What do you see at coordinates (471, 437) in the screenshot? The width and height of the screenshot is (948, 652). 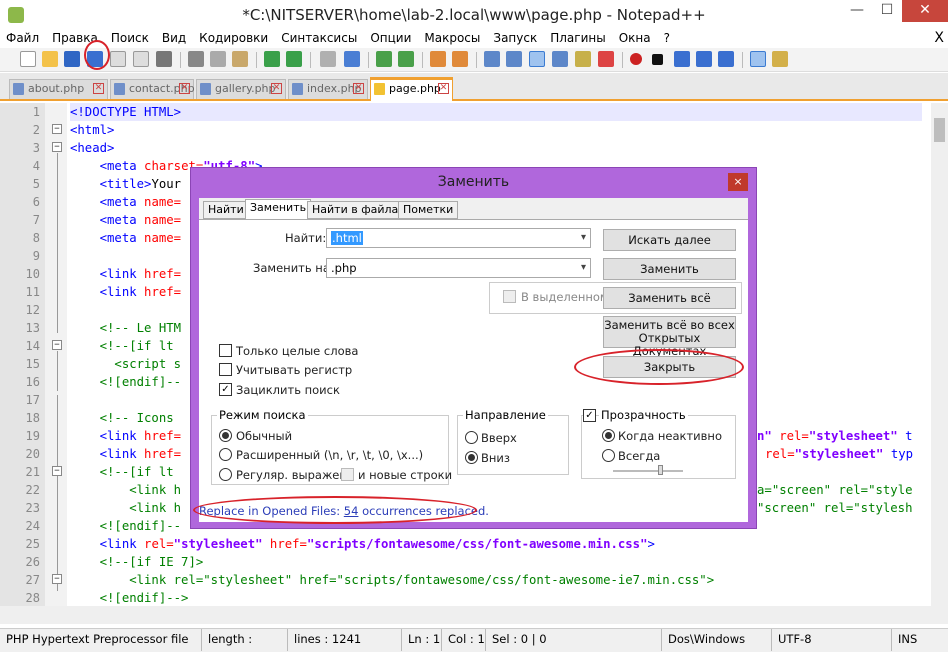 I see `direction-up-radio` at bounding box center [471, 437].